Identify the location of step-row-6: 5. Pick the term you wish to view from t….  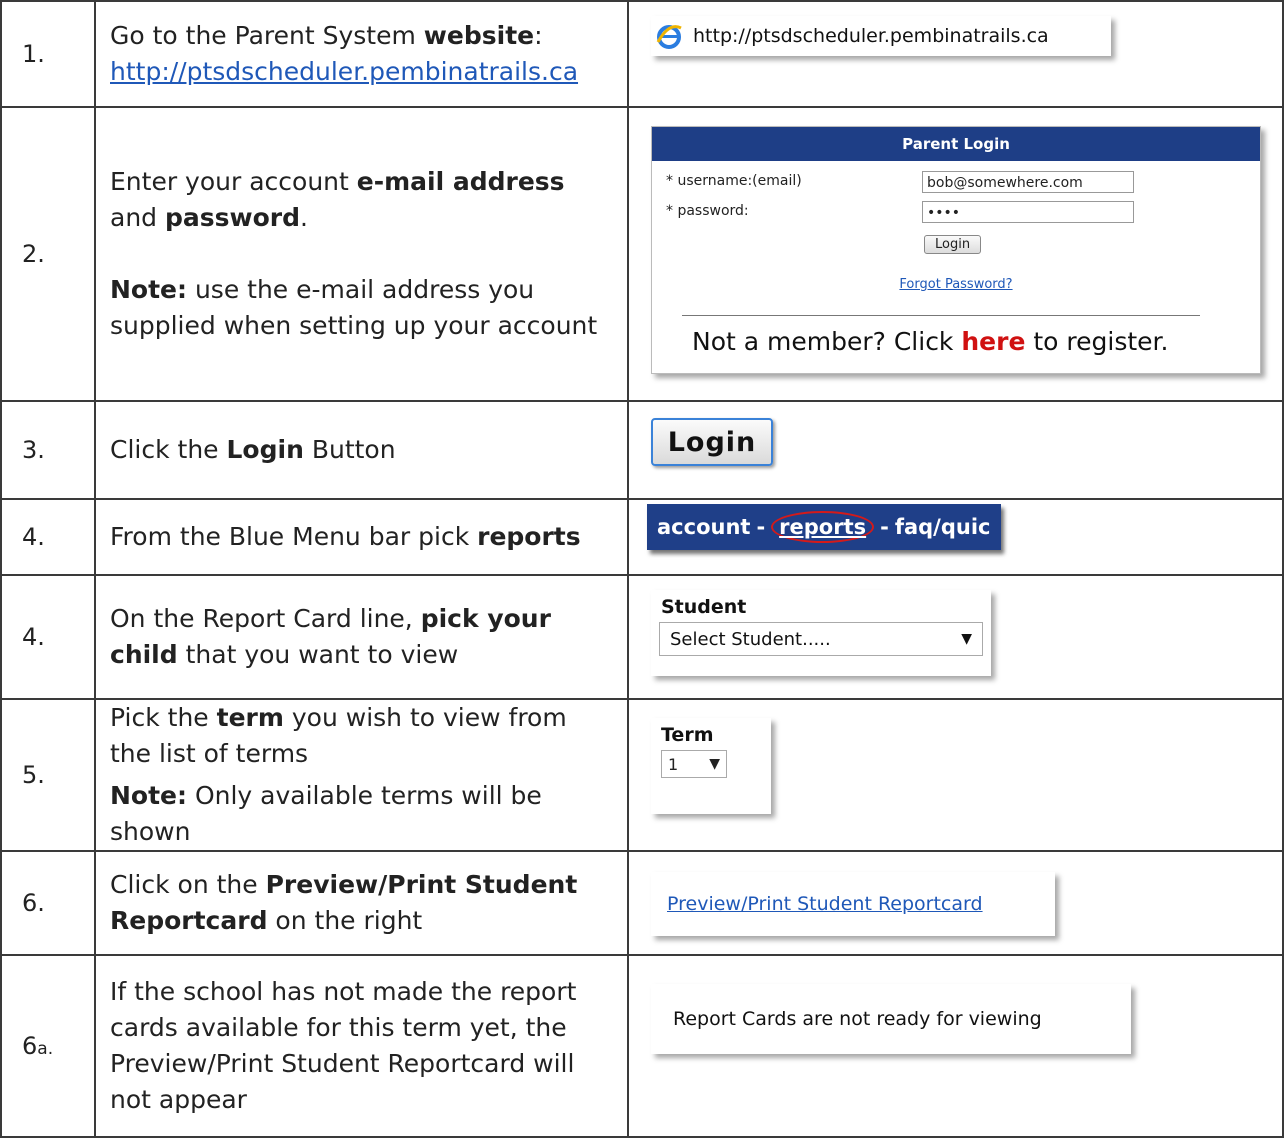
(642, 775).